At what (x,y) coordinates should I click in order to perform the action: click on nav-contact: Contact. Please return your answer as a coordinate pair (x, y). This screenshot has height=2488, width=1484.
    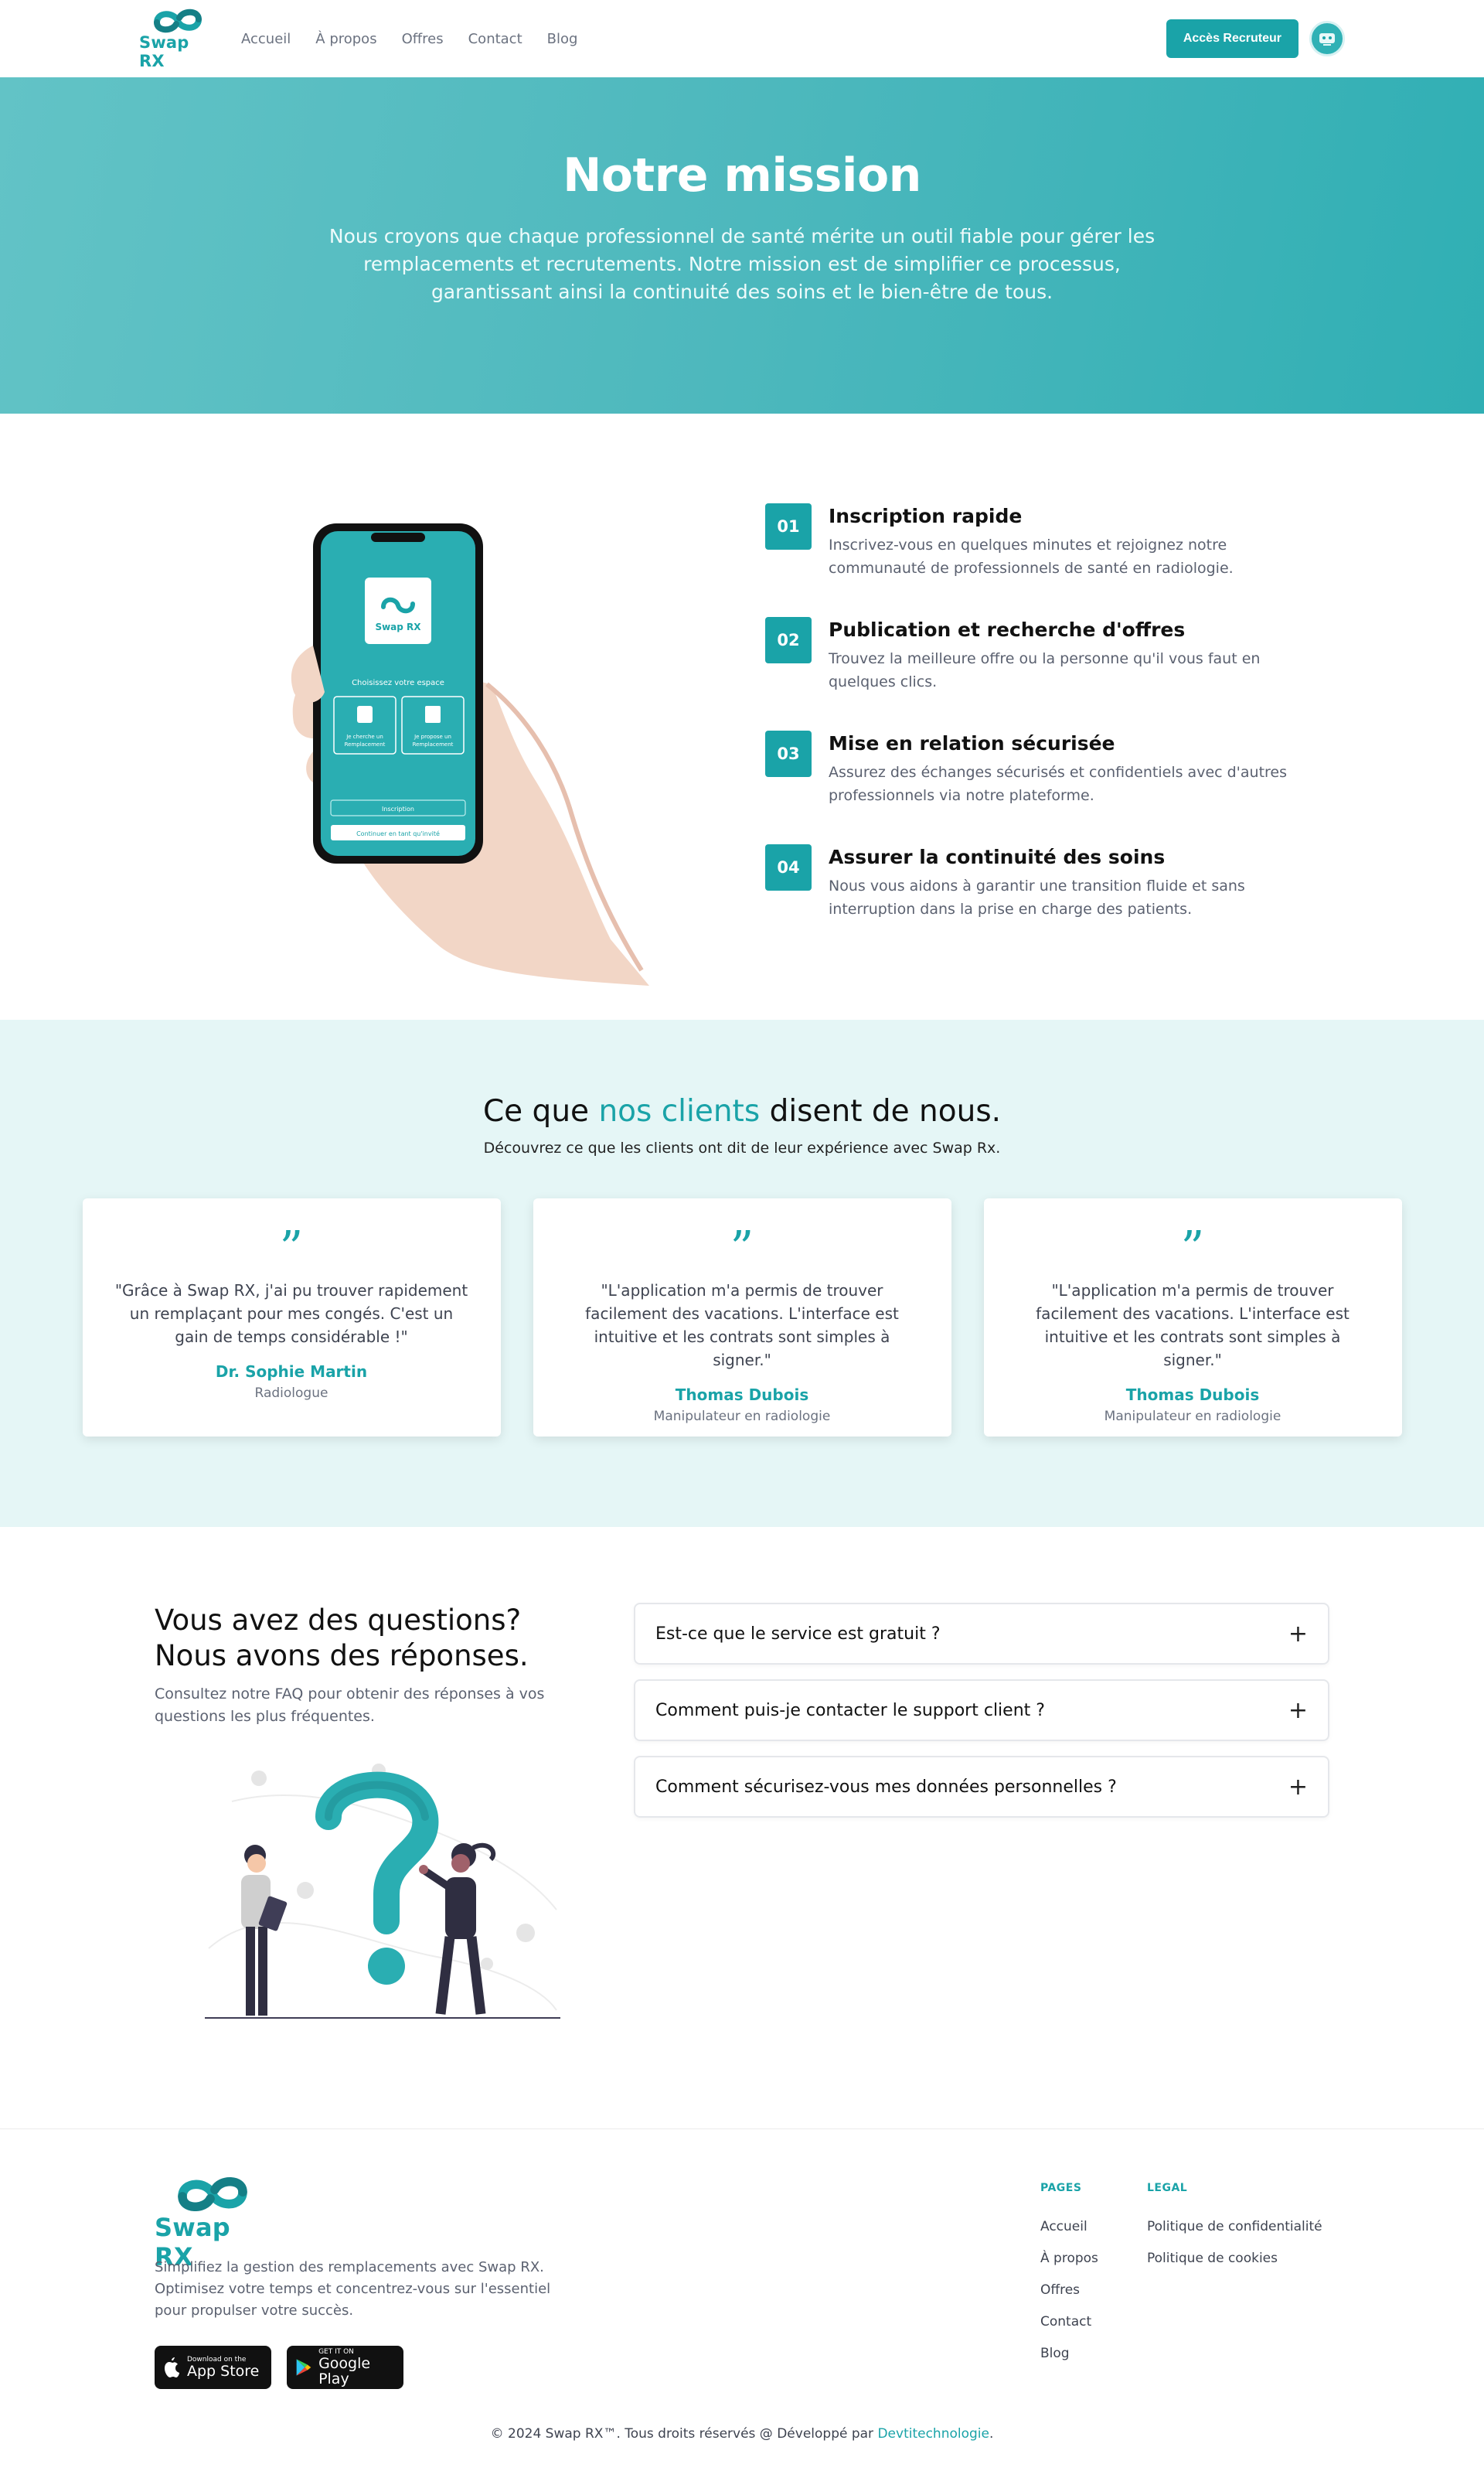
    Looking at the image, I should click on (495, 39).